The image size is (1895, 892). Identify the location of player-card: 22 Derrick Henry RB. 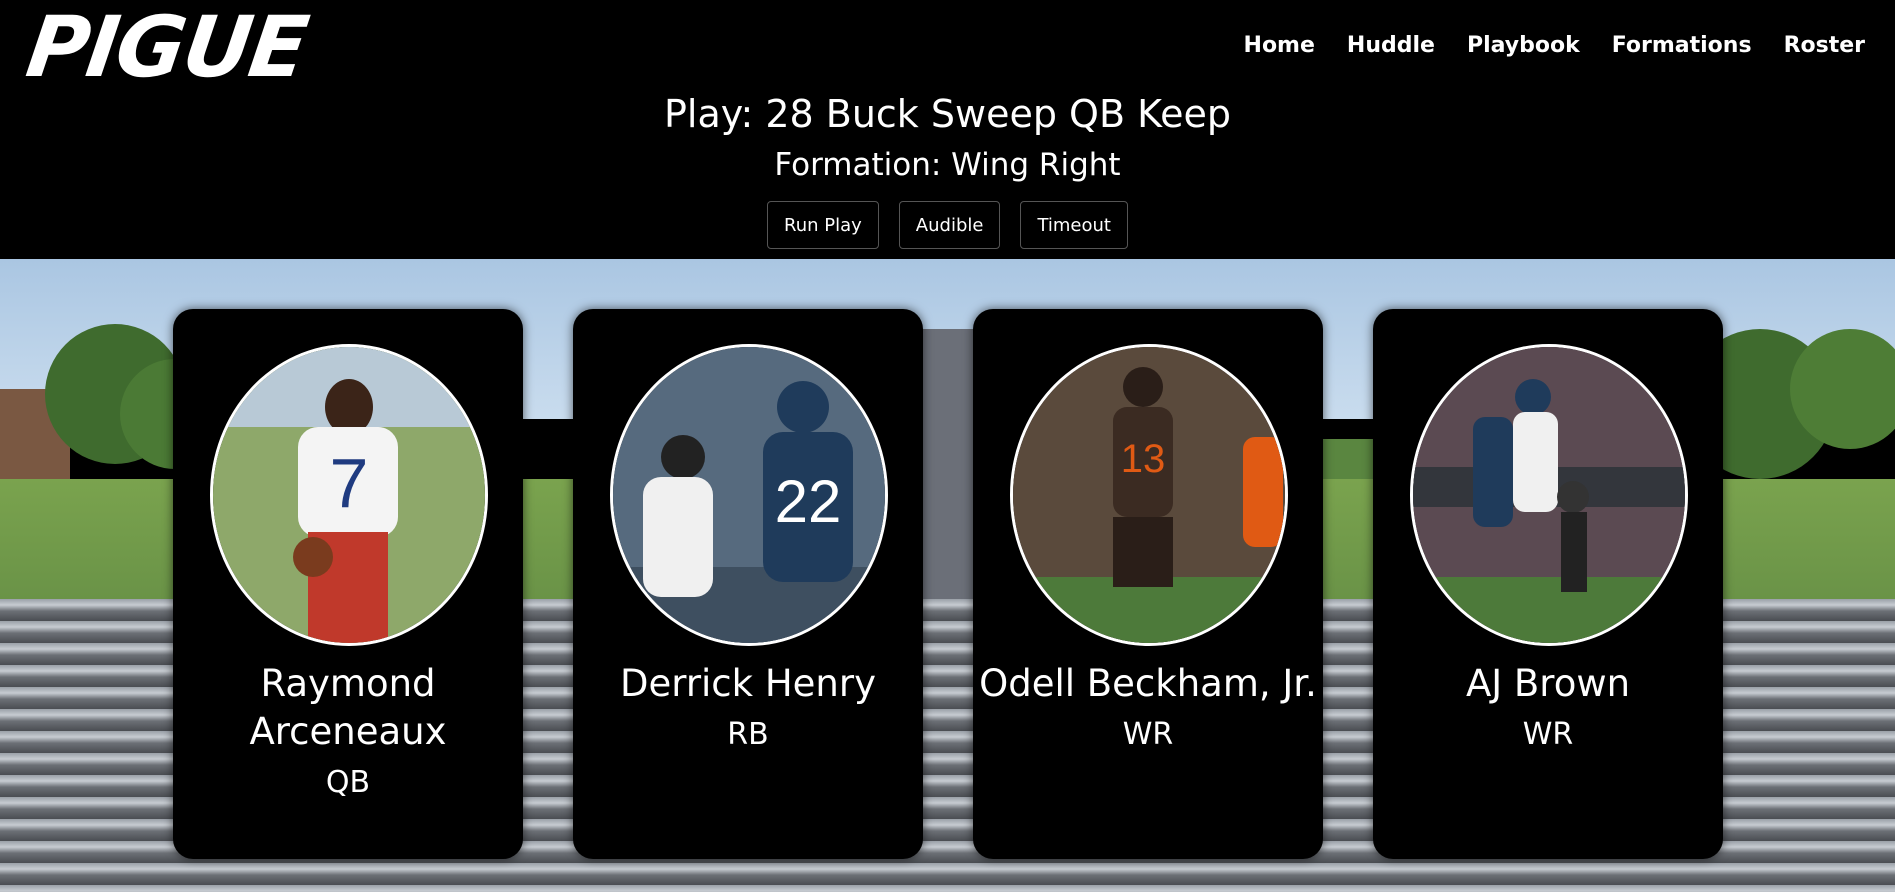
(748, 584).